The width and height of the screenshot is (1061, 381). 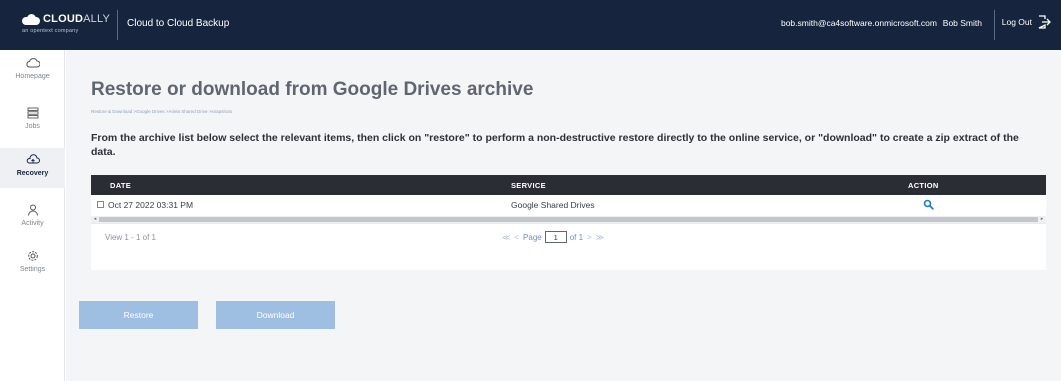 I want to click on app-title: Cloud to Cloud Backup, so click(x=178, y=23).